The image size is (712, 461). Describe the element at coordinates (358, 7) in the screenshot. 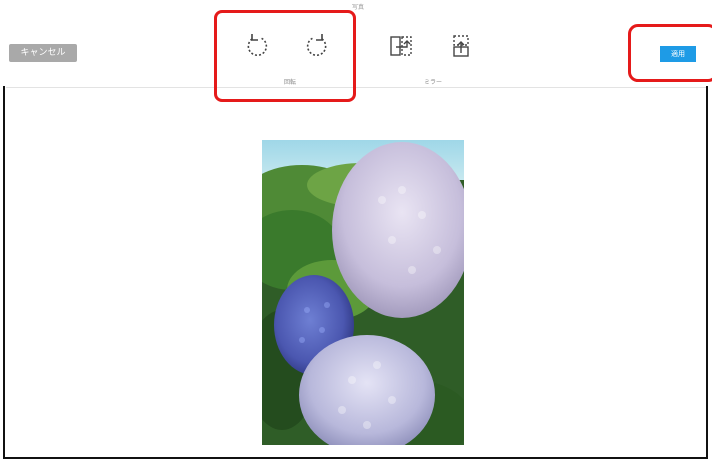

I see `window-title: 写真` at that location.